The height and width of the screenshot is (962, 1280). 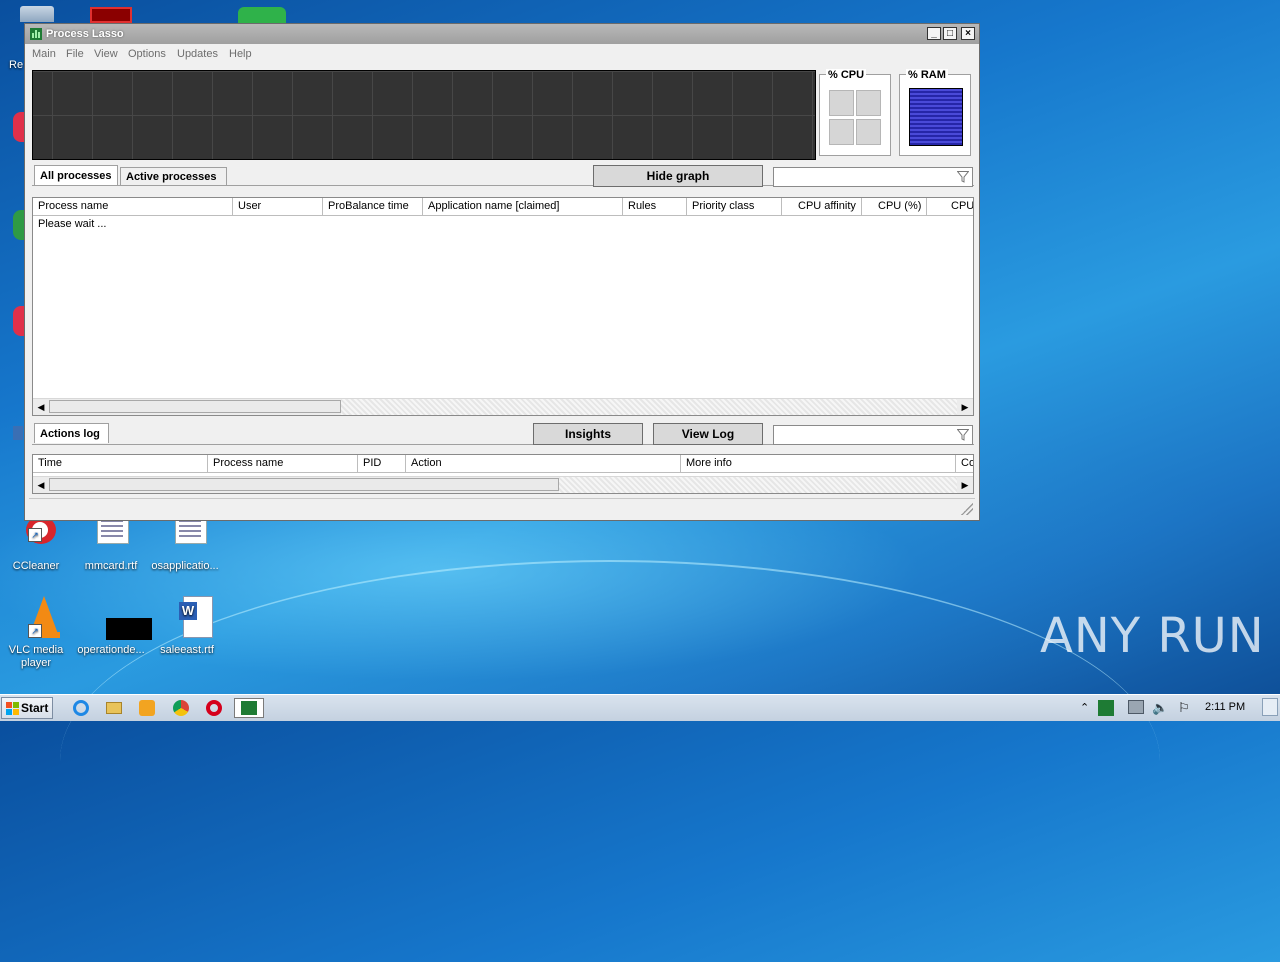 I want to click on start-button: Start, so click(x=27, y=708).